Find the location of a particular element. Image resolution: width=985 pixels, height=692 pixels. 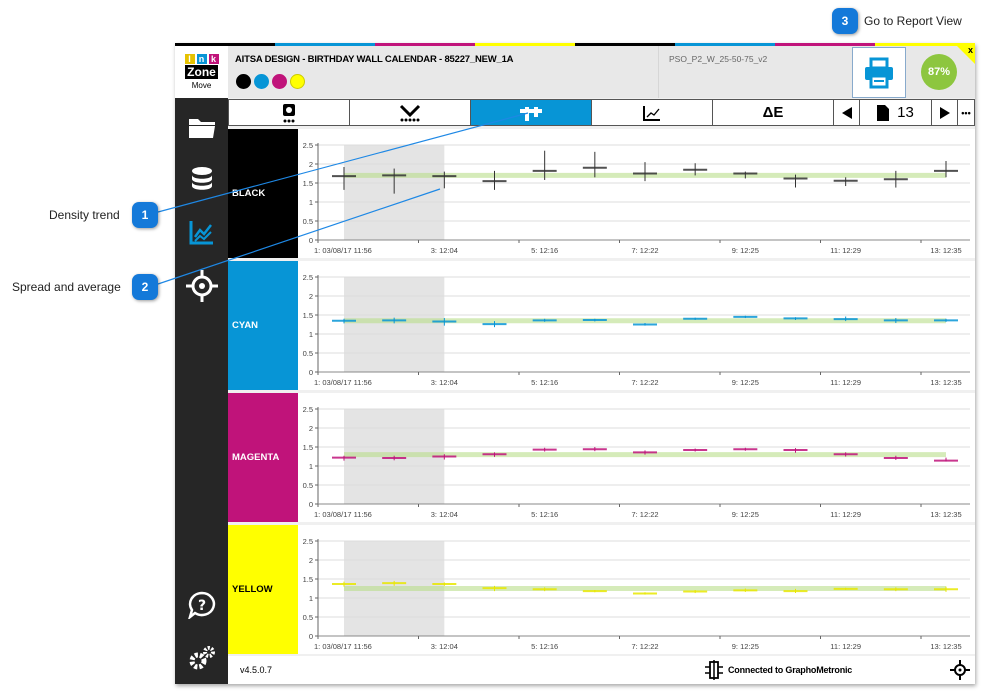

callout-badge-3: 3 is located at coordinates (845, 21).